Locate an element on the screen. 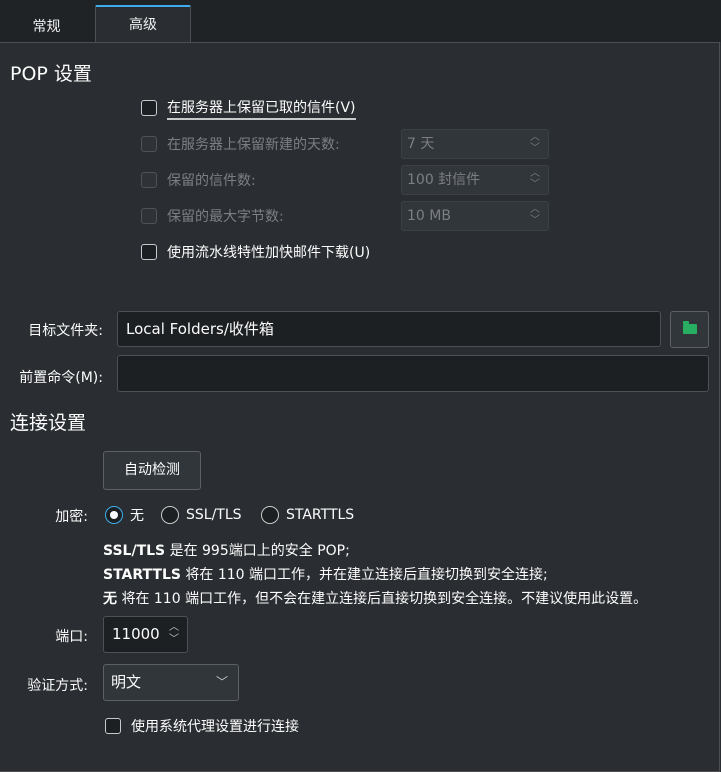 The height and width of the screenshot is (772, 721). keep-count-spinbox: 100 封信件 ︿ ﹀ is located at coordinates (475, 180).